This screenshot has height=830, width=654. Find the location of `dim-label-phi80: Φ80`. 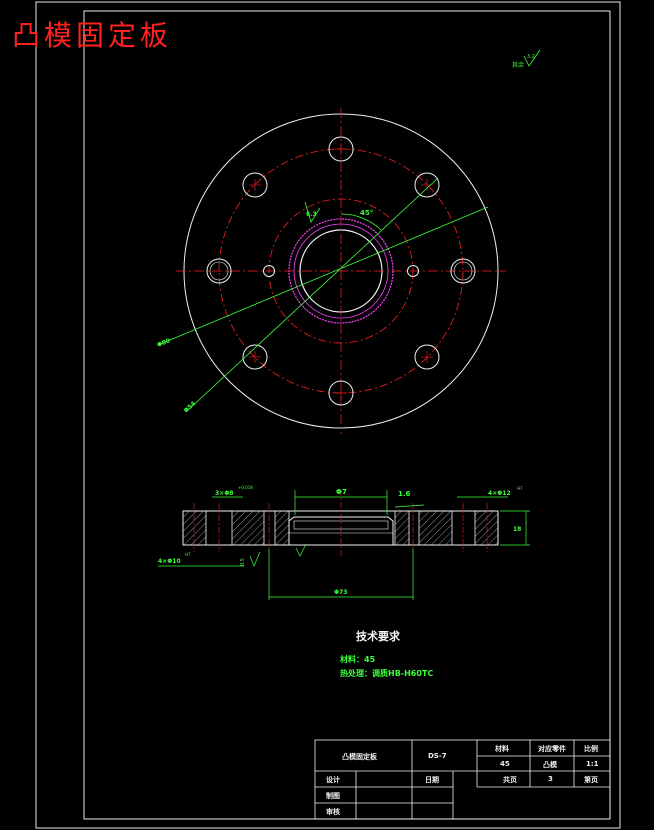

dim-label-phi80: Φ80 is located at coordinates (163, 343).